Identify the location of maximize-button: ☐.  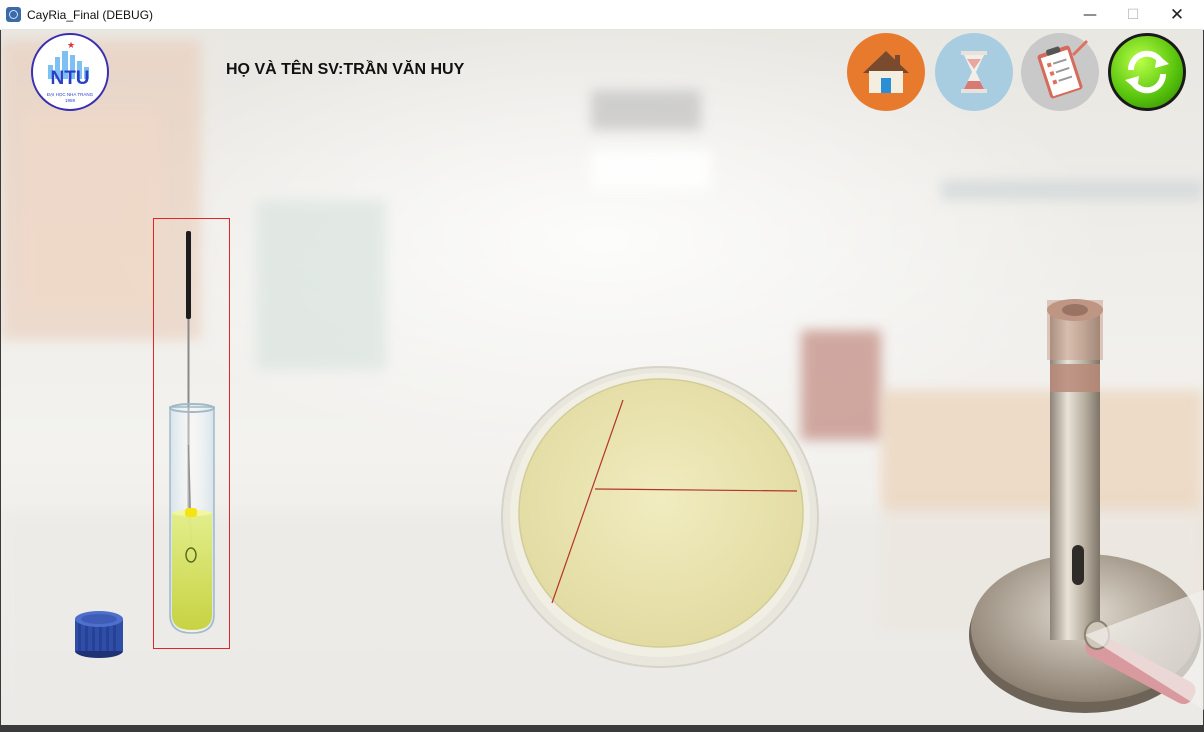
(1133, 15).